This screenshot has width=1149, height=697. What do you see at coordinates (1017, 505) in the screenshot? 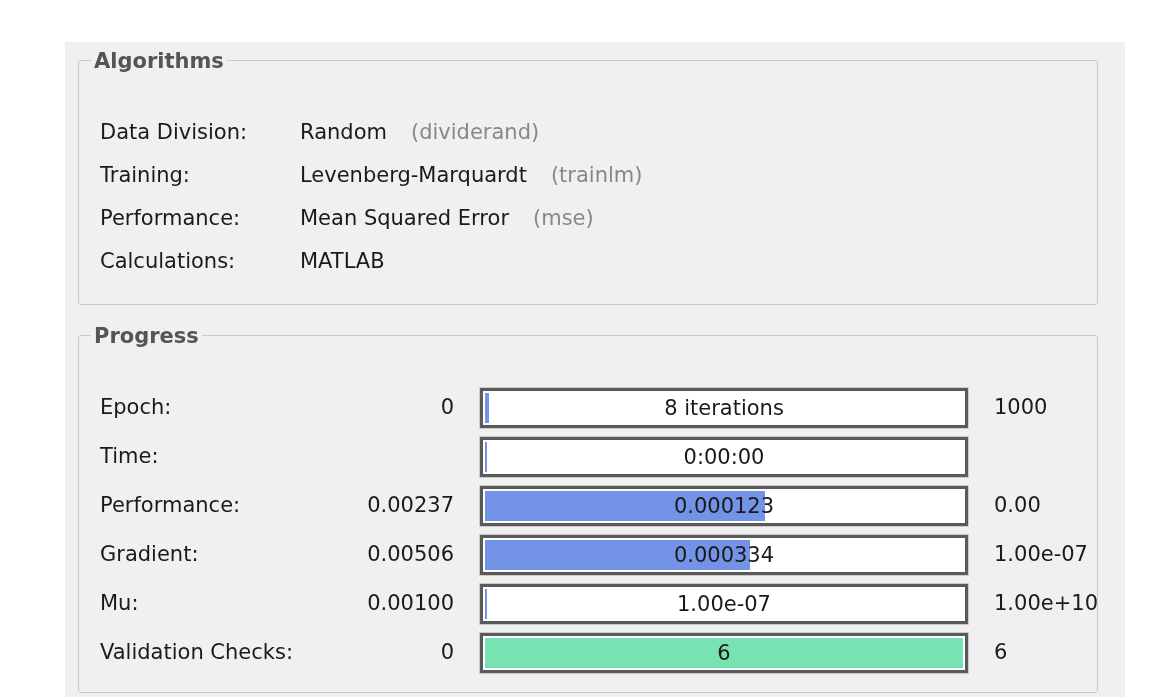
I see `max-value: 0.00` at bounding box center [1017, 505].